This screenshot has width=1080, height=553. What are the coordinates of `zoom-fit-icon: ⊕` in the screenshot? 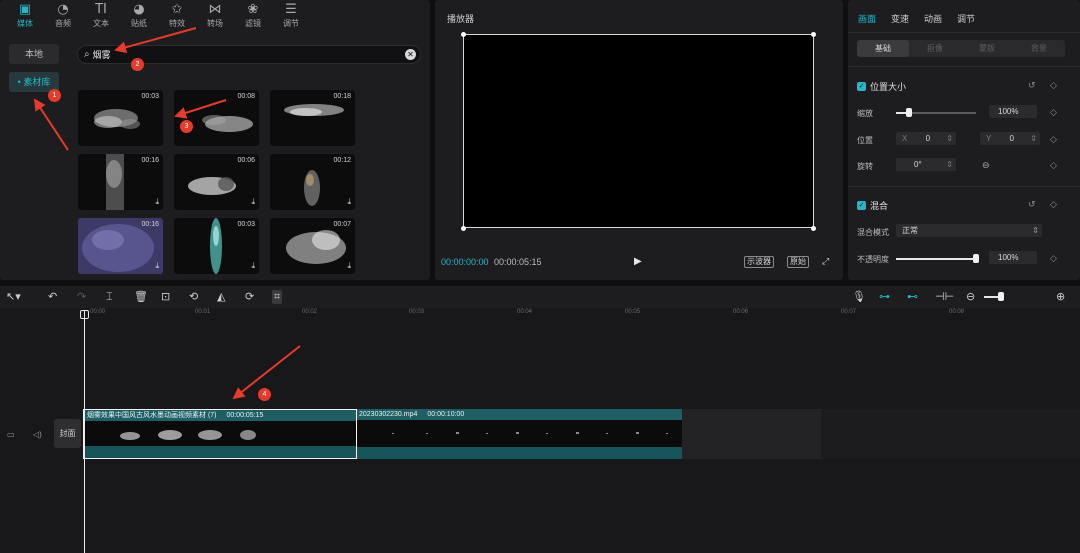 It's located at (1060, 297).